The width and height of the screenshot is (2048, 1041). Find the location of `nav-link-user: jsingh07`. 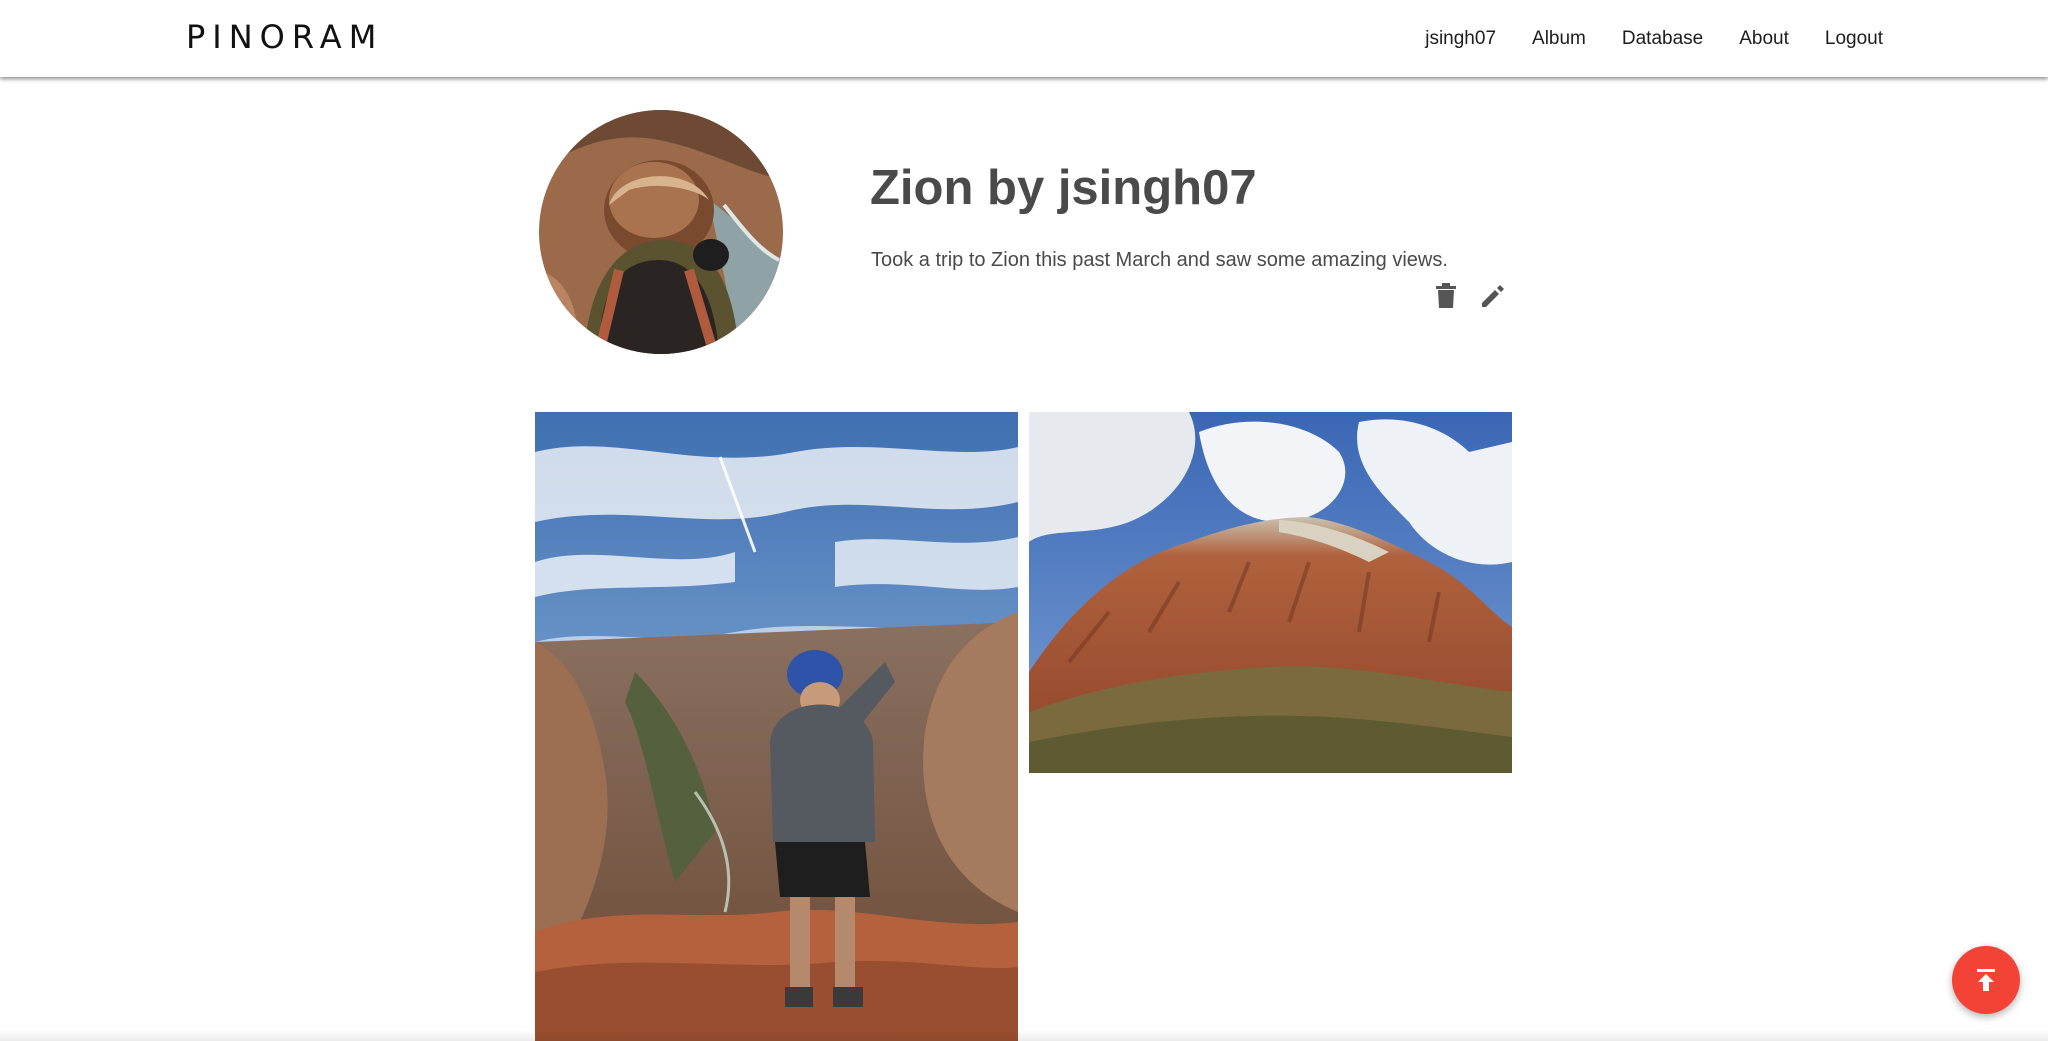

nav-link-user: jsingh07 is located at coordinates (1460, 39).